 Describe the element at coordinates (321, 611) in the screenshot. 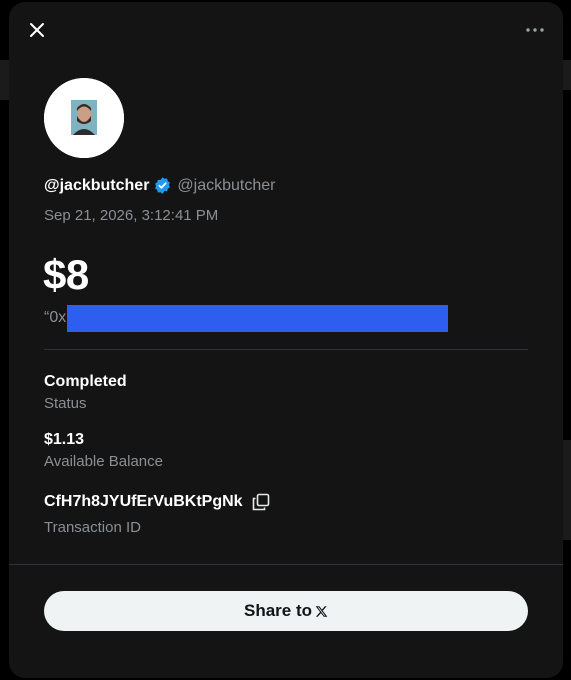

I see `x-logo-icon` at that location.